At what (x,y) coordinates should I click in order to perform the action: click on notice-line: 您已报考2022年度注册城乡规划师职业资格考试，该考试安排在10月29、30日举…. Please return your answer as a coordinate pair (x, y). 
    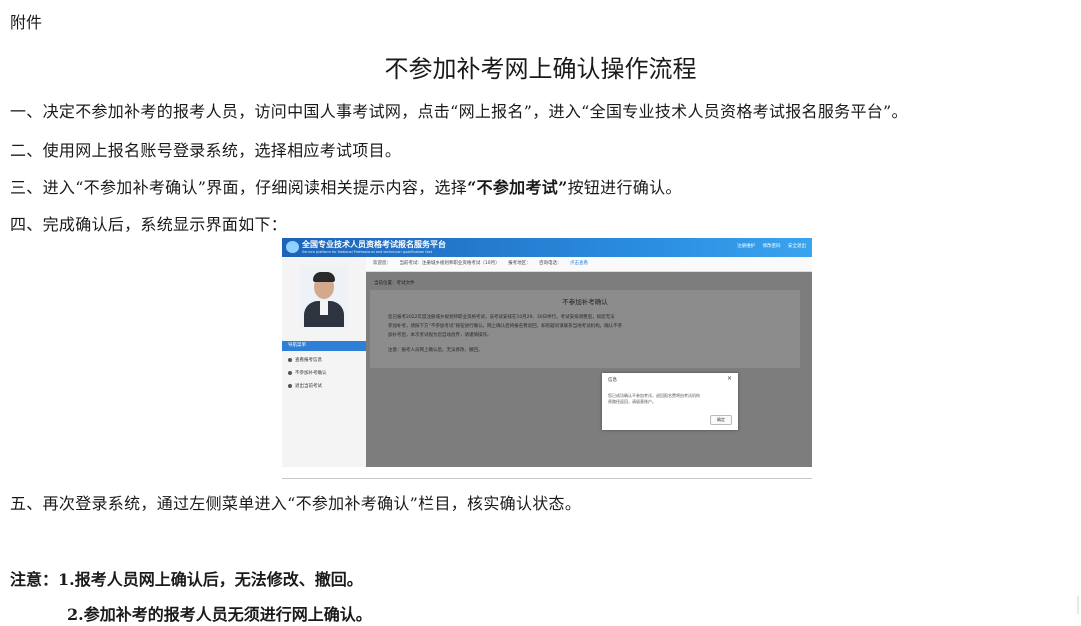
    Looking at the image, I should click on (501, 317).